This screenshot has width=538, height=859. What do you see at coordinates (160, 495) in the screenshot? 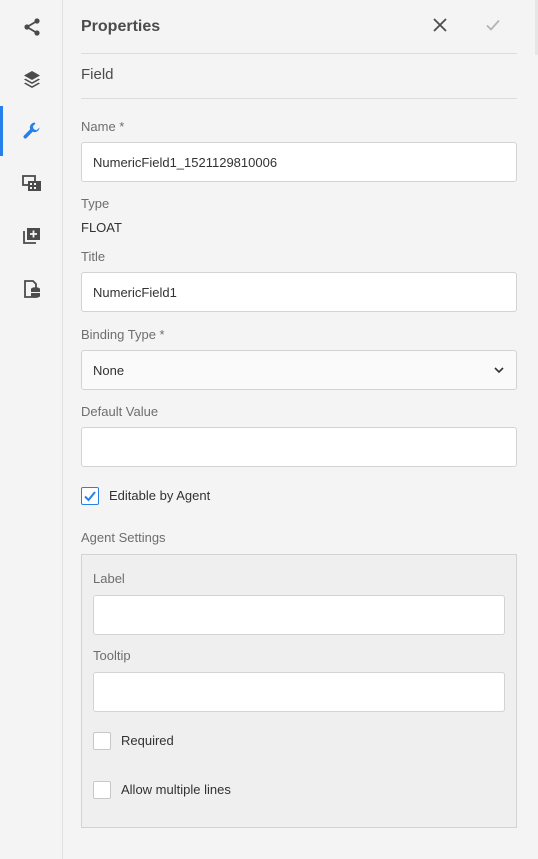
I see `editable-by-agent-label: Editable by Agent` at bounding box center [160, 495].